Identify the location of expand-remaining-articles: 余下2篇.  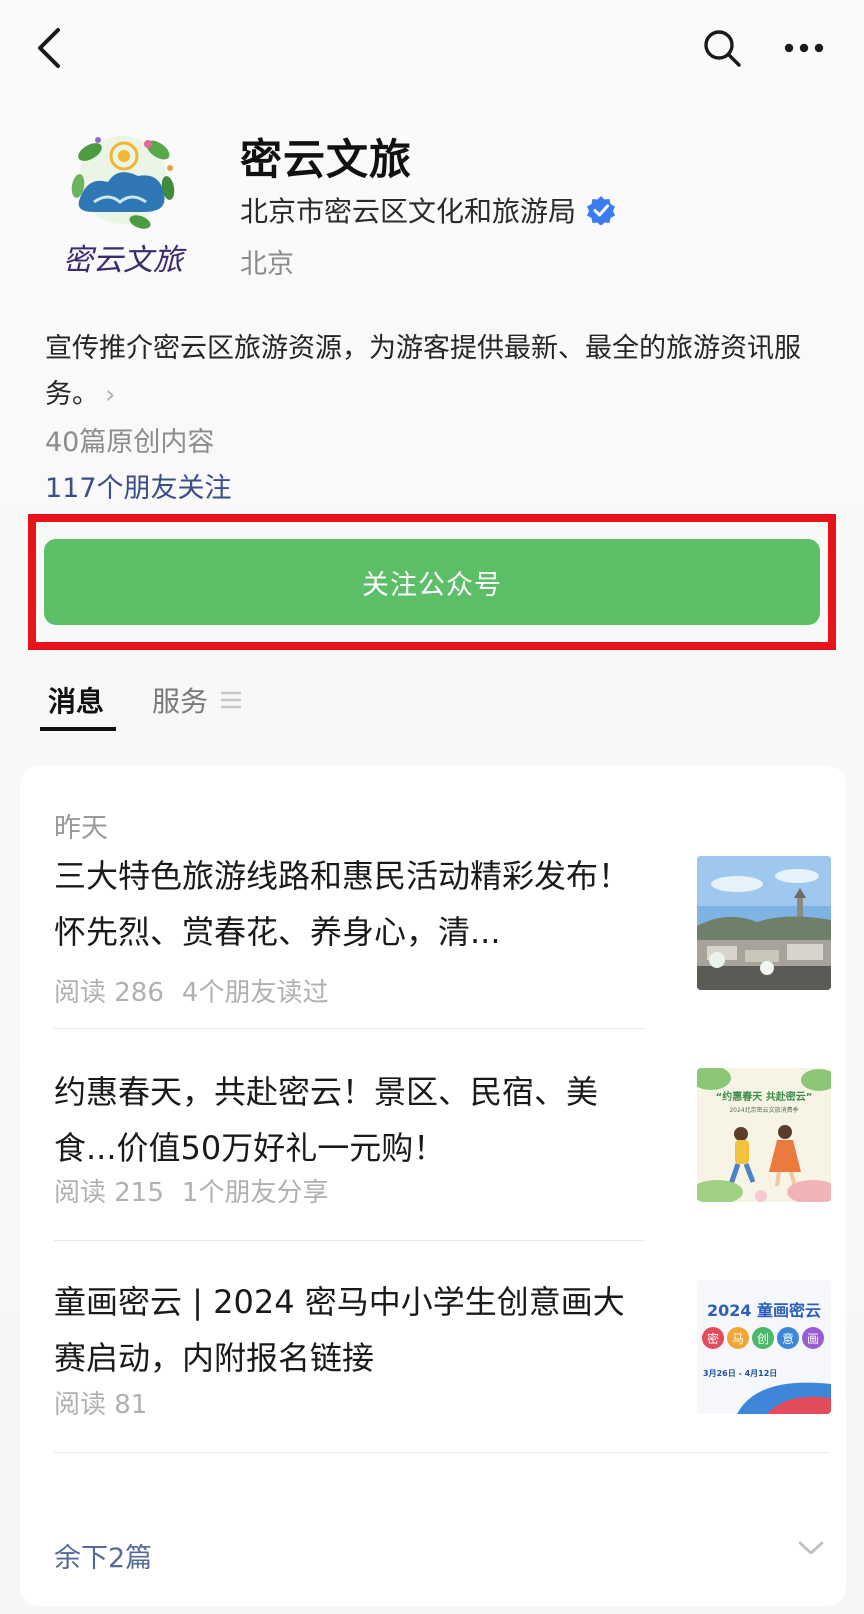
(442, 1556).